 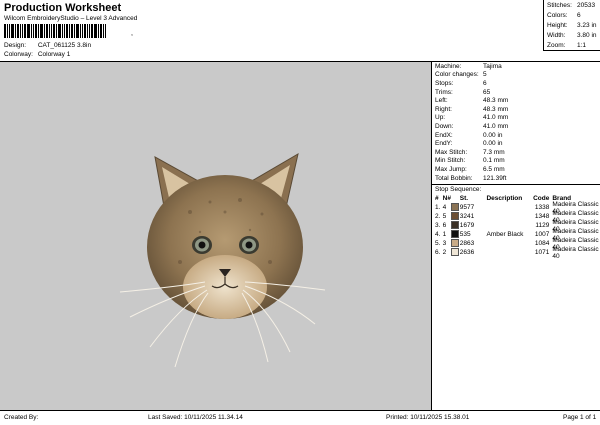 I want to click on col-idx: #, so click(x=437, y=199).